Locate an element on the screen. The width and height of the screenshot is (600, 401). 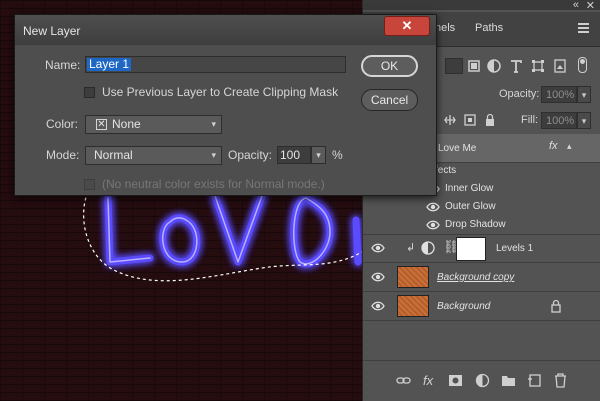
mode-value: Normal is located at coordinates (113, 155).